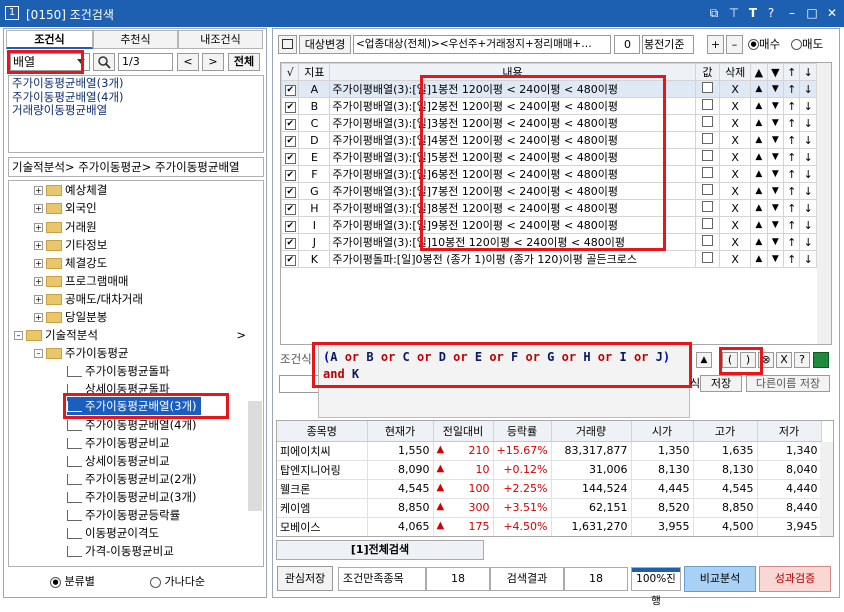 The width and height of the screenshot is (844, 612). Describe the element at coordinates (287, 44) in the screenshot. I see `layout-button` at that location.